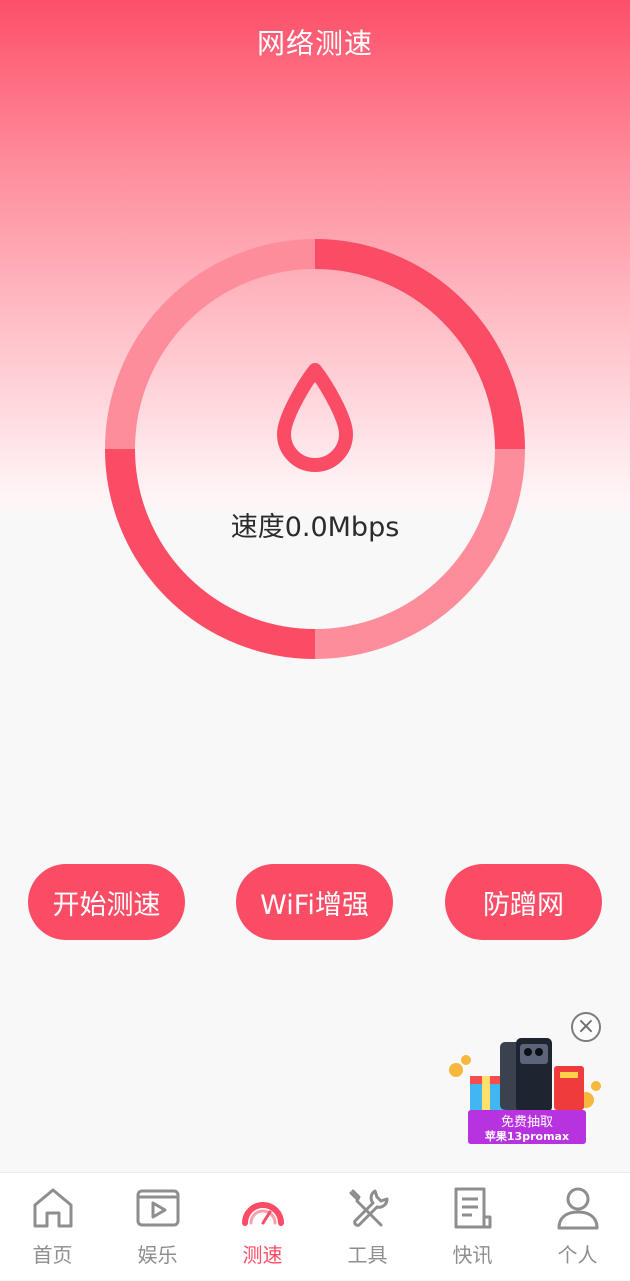 The height and width of the screenshot is (1281, 630). I want to click on action-buttons: 开始测速 WiFi增强 防蹭网, so click(315, 902).